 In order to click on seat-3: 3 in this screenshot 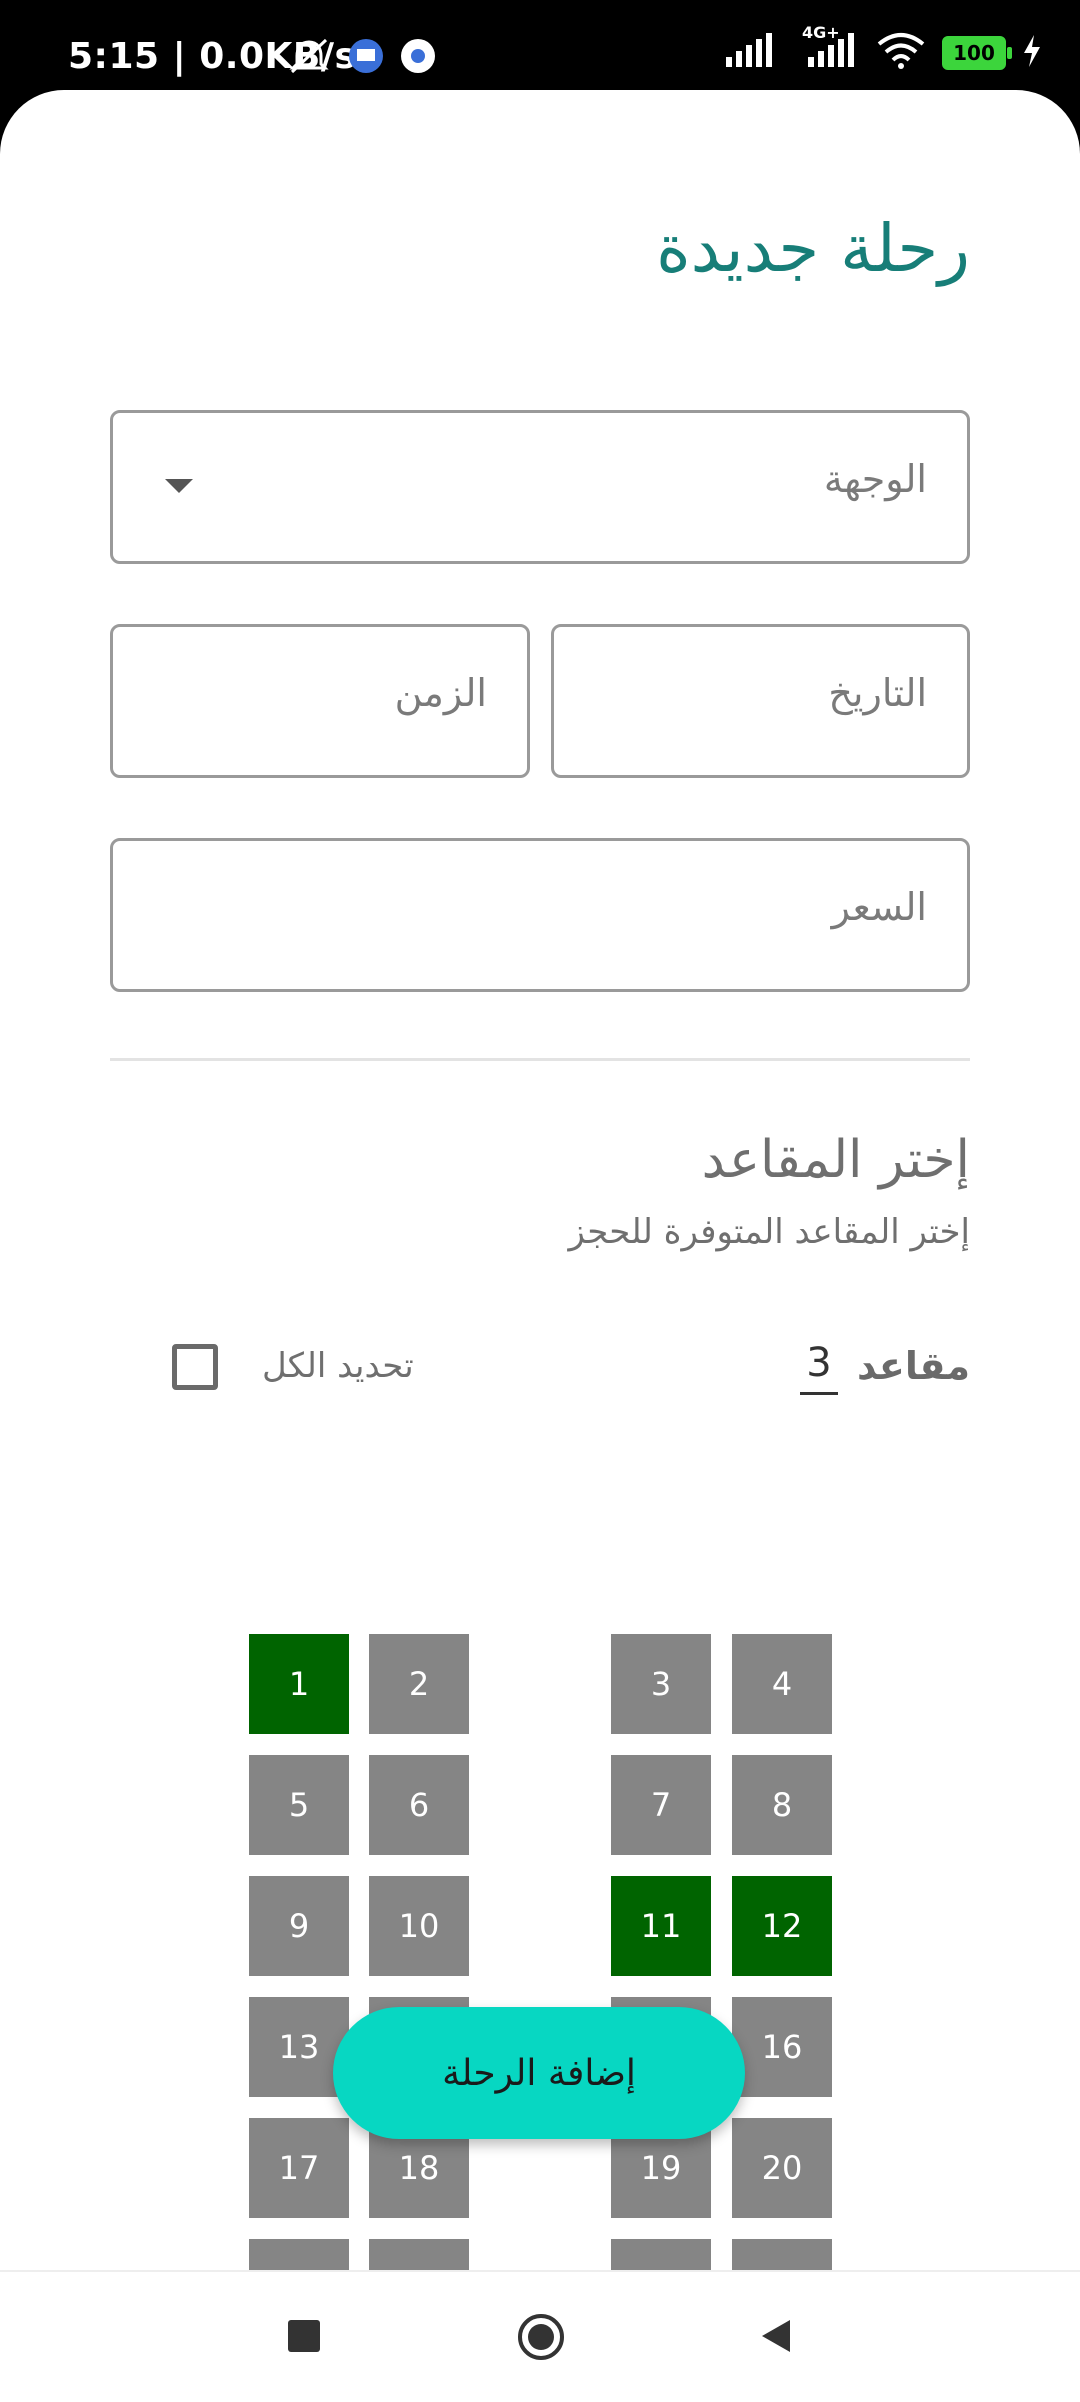, I will do `click(661, 1684)`.